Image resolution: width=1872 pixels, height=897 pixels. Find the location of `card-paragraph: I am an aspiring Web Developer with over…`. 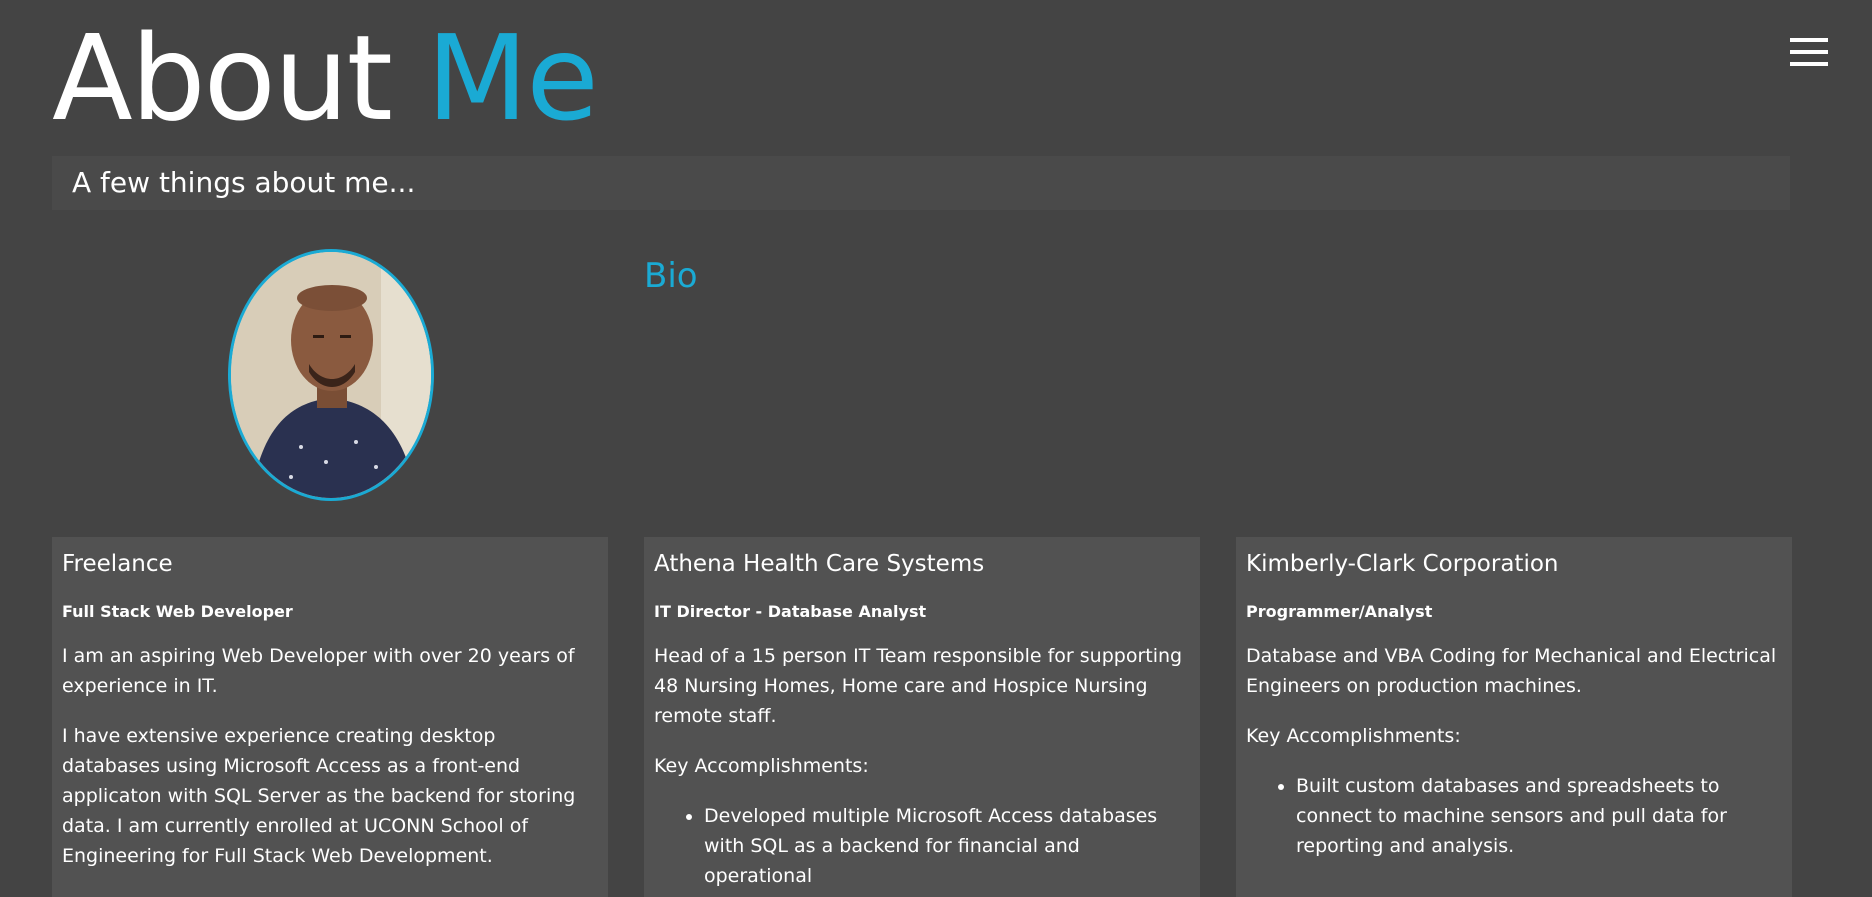

card-paragraph: I am an aspiring Web Developer with over… is located at coordinates (318, 671).